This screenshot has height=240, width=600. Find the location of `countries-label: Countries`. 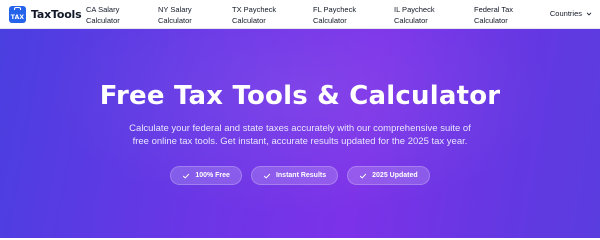

countries-label: Countries is located at coordinates (565, 13).